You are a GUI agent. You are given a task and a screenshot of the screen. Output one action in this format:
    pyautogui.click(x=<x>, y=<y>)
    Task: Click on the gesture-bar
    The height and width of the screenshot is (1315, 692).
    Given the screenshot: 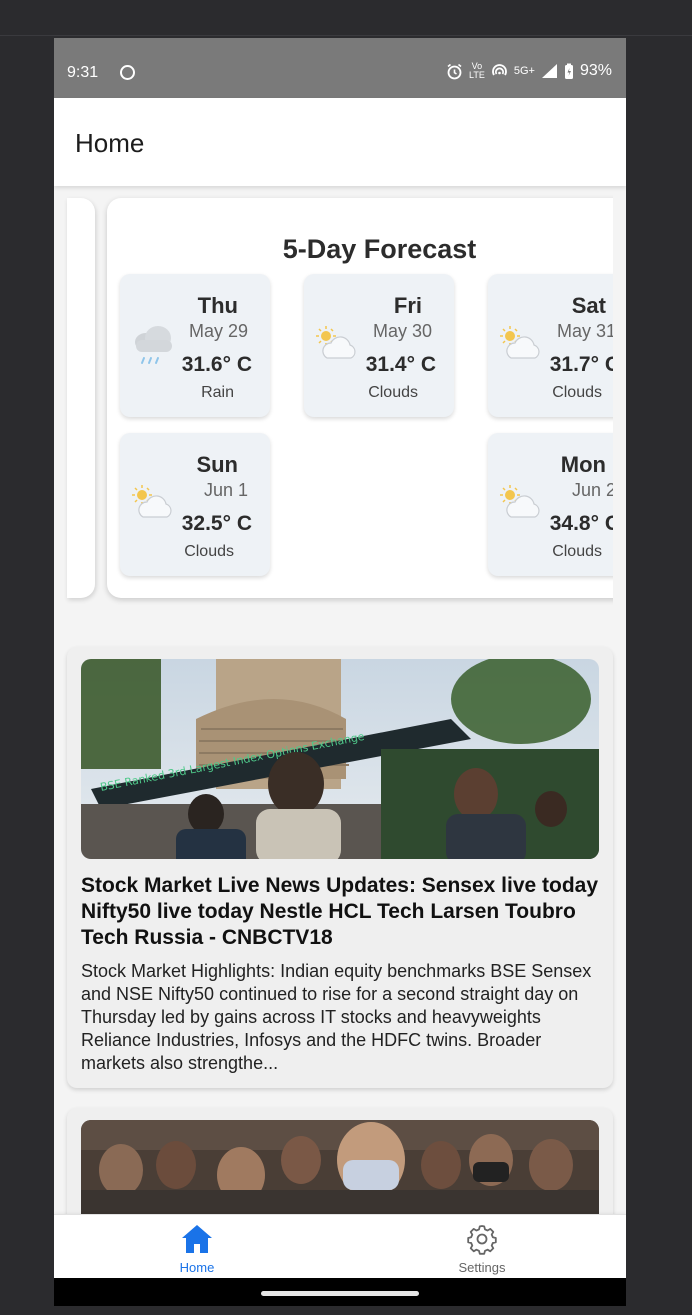 What is the action you would take?
    pyautogui.click(x=340, y=1292)
    